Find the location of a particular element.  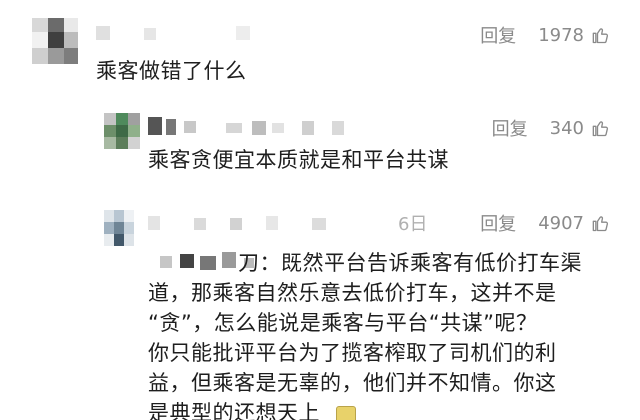

like-count: 340 is located at coordinates (566, 128).